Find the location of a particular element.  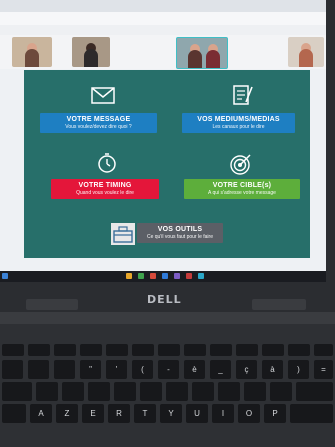

card-title: VOS OUTILS is located at coordinates (180, 229).